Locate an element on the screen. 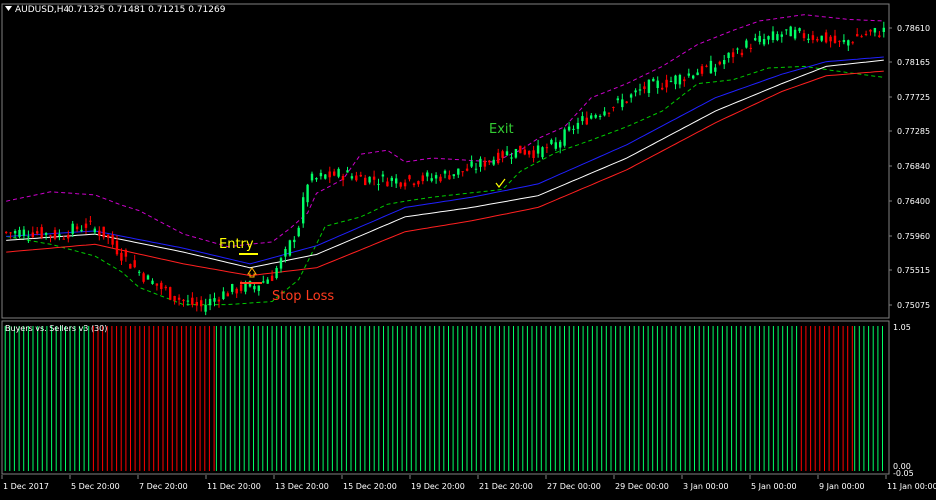 This screenshot has height=500, width=936. symbol-label: AUDUSD,H4 is located at coordinates (42, 10).